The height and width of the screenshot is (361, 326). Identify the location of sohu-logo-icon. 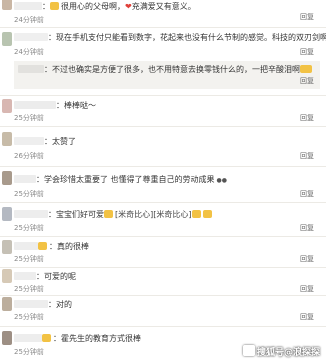
(248, 350).